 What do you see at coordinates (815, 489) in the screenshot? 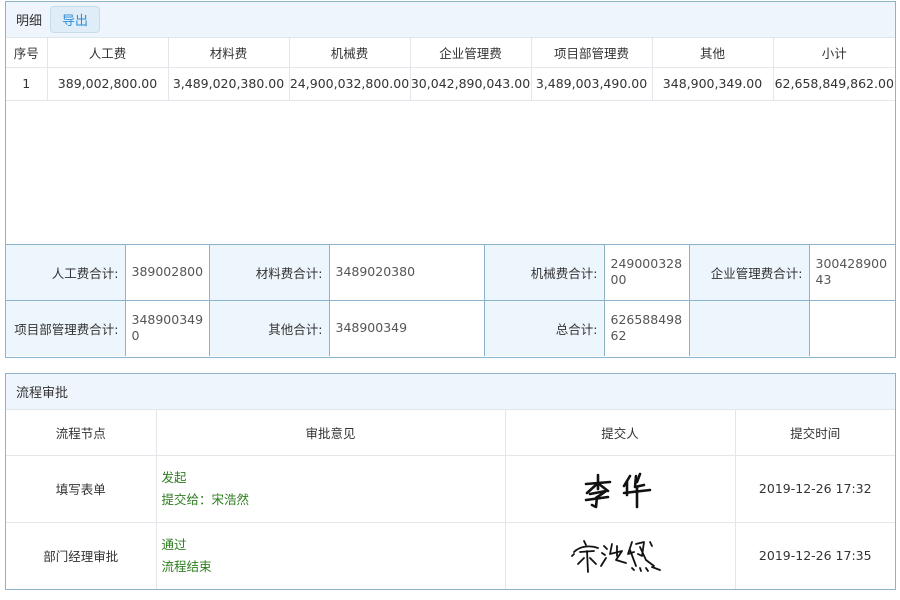
I see `submit-time: 2019-12-26 17:32` at bounding box center [815, 489].